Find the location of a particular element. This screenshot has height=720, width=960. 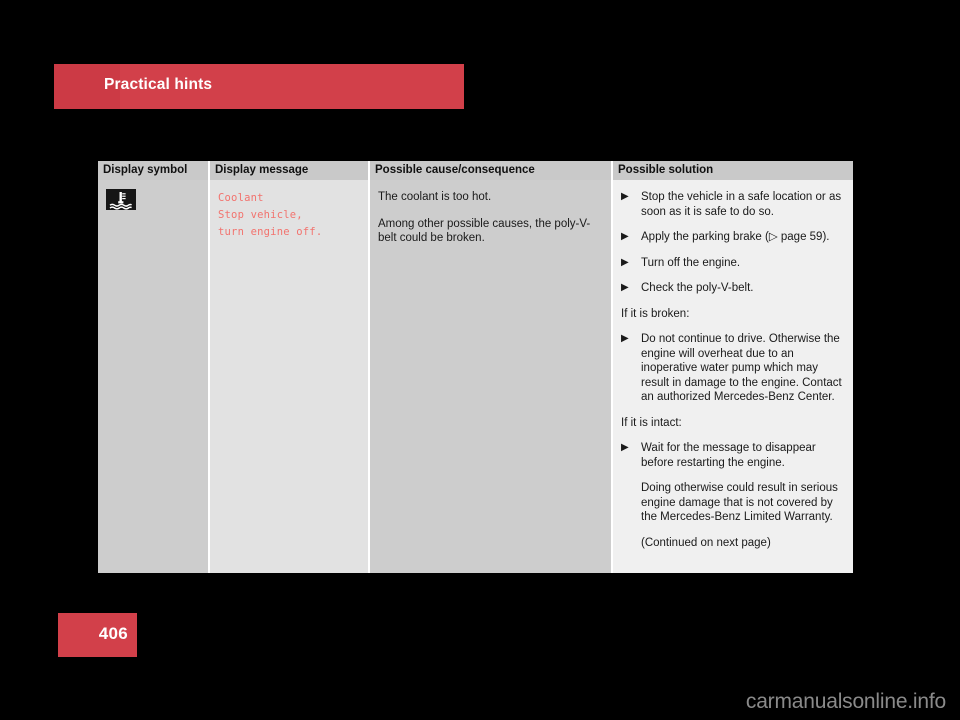

solution-item-text: Turn off the engine. is located at coordinates (691, 262).